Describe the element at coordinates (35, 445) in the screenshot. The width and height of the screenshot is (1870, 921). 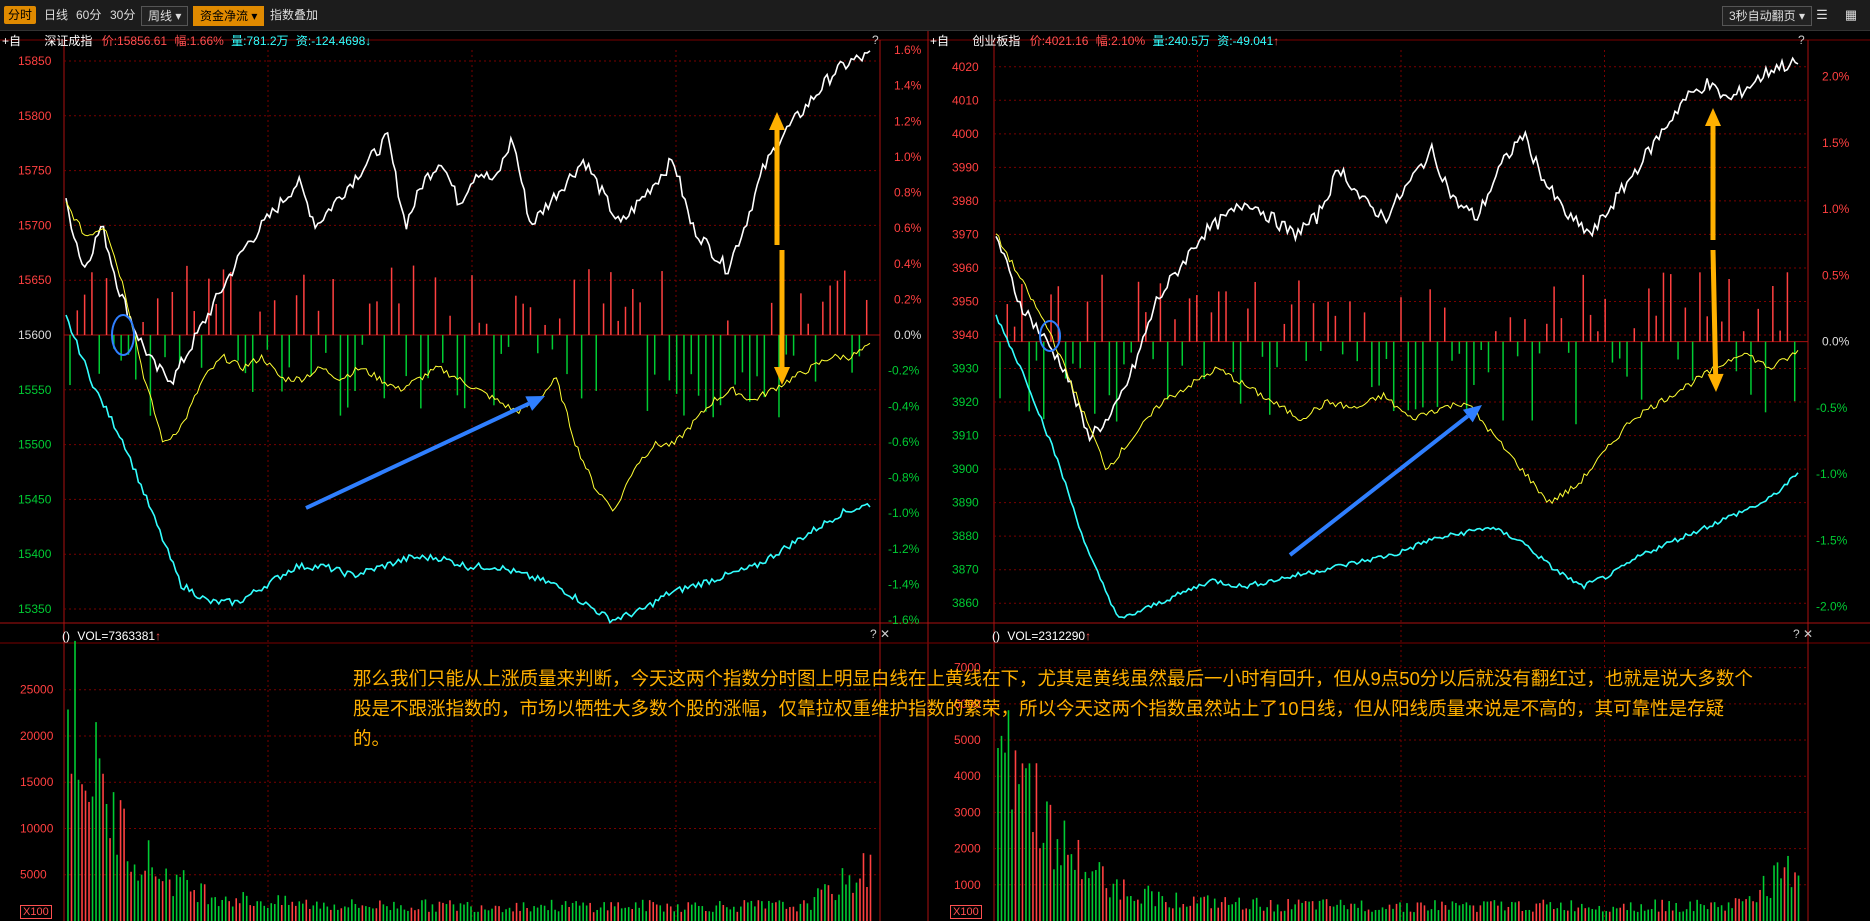
I see `y-tick-label: 15500` at that location.